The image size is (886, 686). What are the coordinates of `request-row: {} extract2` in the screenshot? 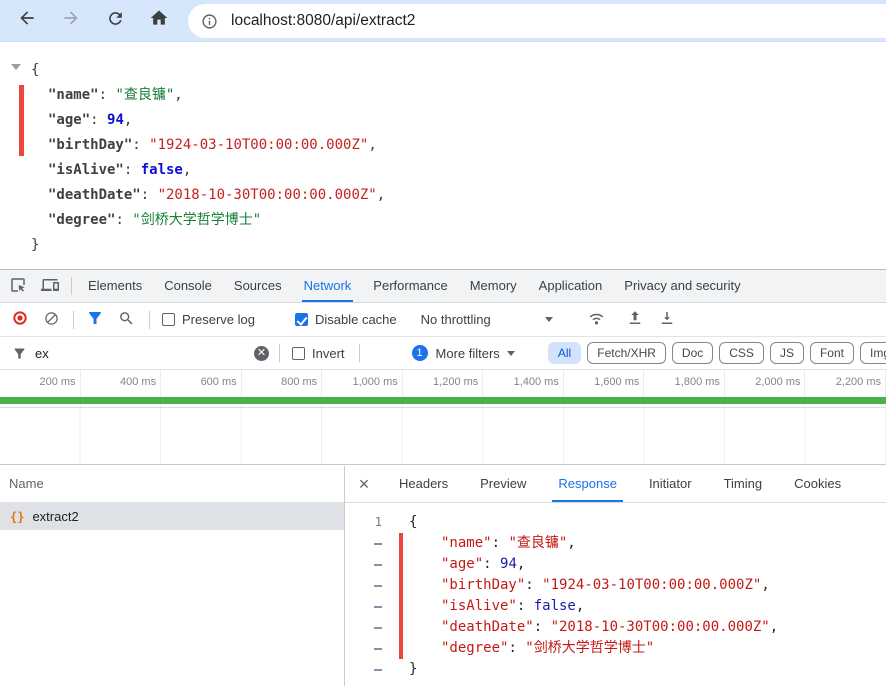 It's located at (172, 516).